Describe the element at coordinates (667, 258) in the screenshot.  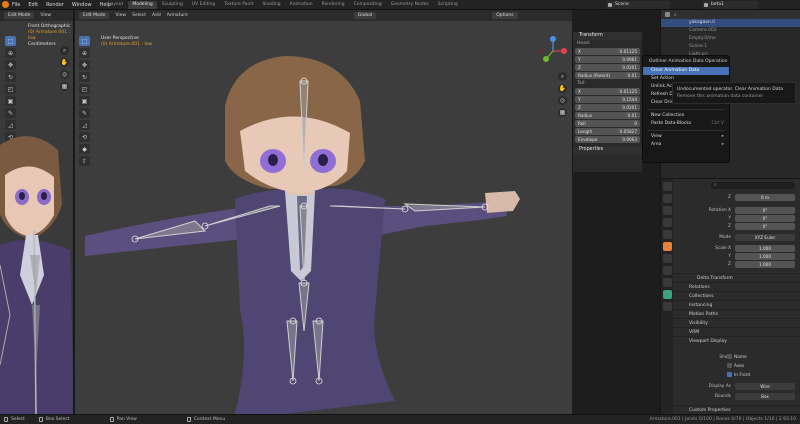
I see `modifier-tab-icon` at that location.